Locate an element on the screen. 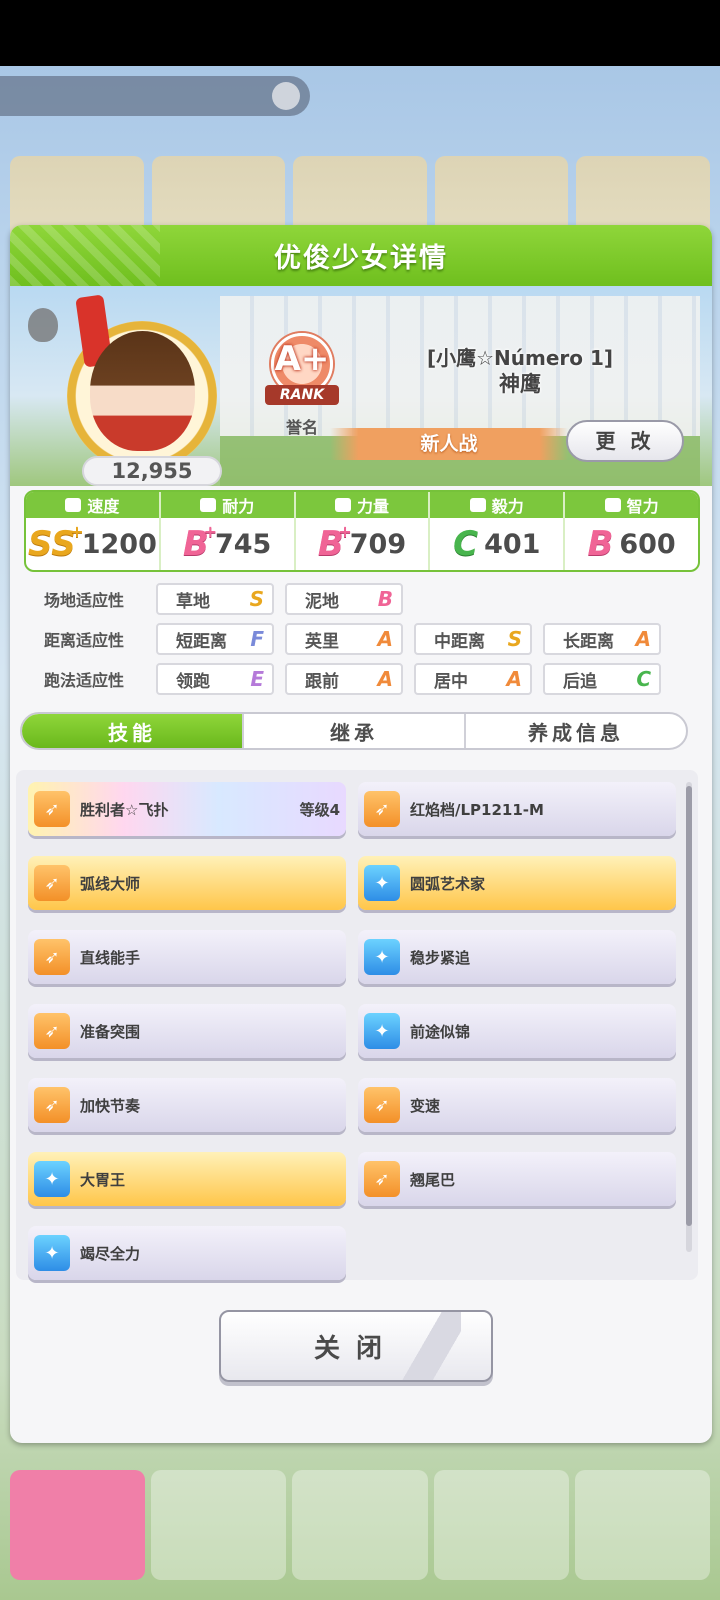 The image size is (720, 1600). aptitude-name: 居中 is located at coordinates (451, 681).